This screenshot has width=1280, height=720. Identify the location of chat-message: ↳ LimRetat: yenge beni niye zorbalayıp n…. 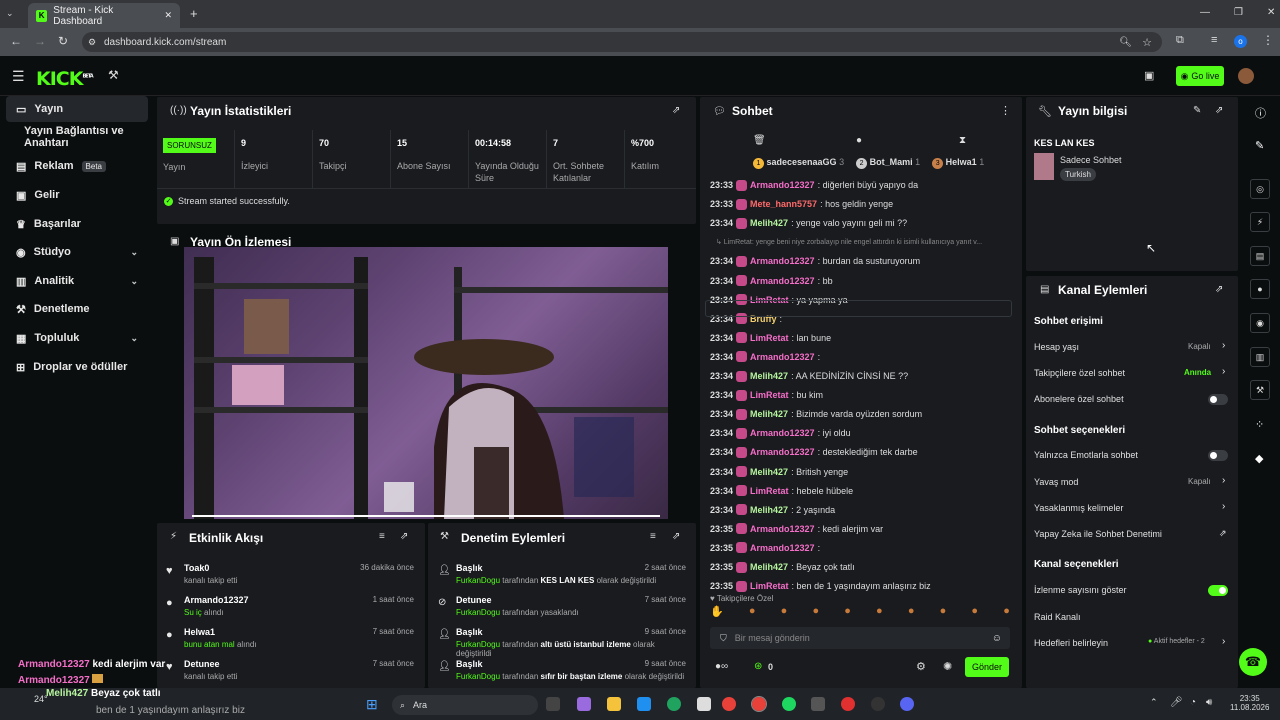
(862, 242).